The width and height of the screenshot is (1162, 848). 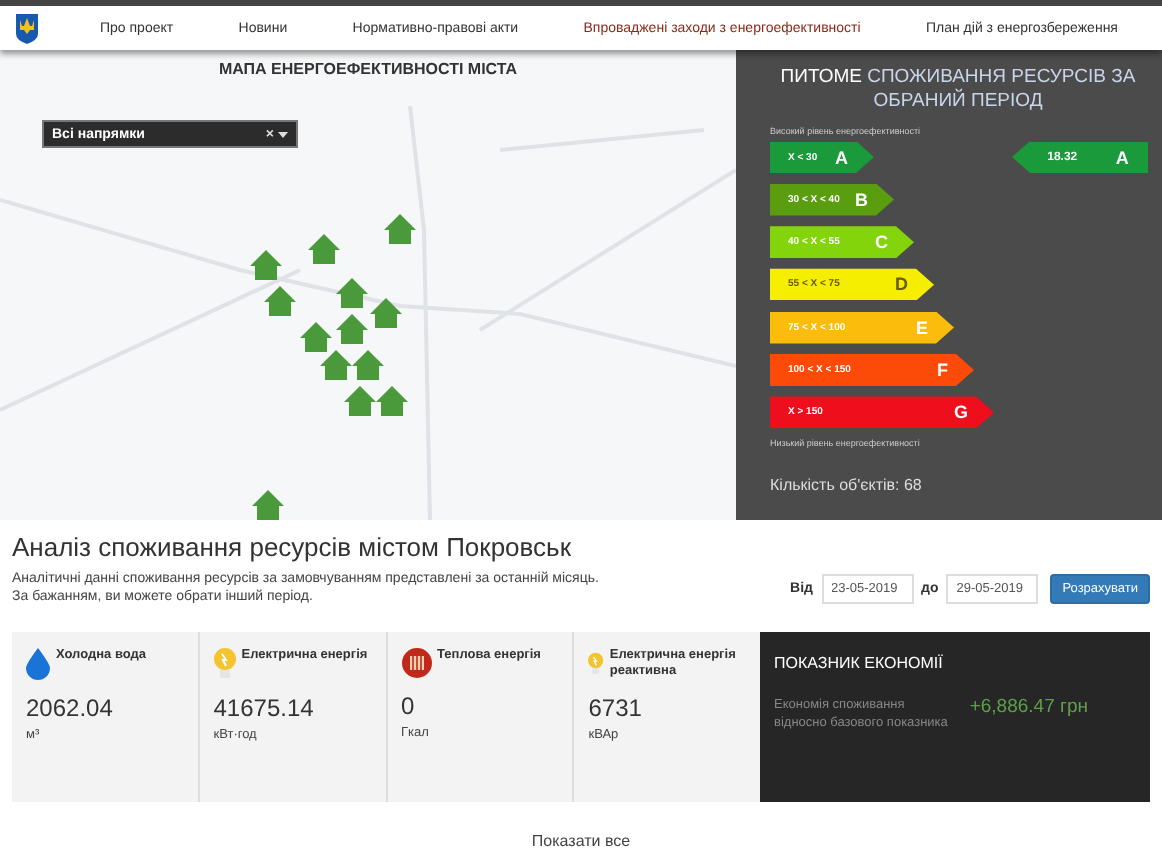 I want to click on rating-title: ПИТОМЕ СПОЖИВАННЯ РЕСУРСІВ ЗА ОБРАНИЙ ПЕРІОД, so click(x=958, y=90).